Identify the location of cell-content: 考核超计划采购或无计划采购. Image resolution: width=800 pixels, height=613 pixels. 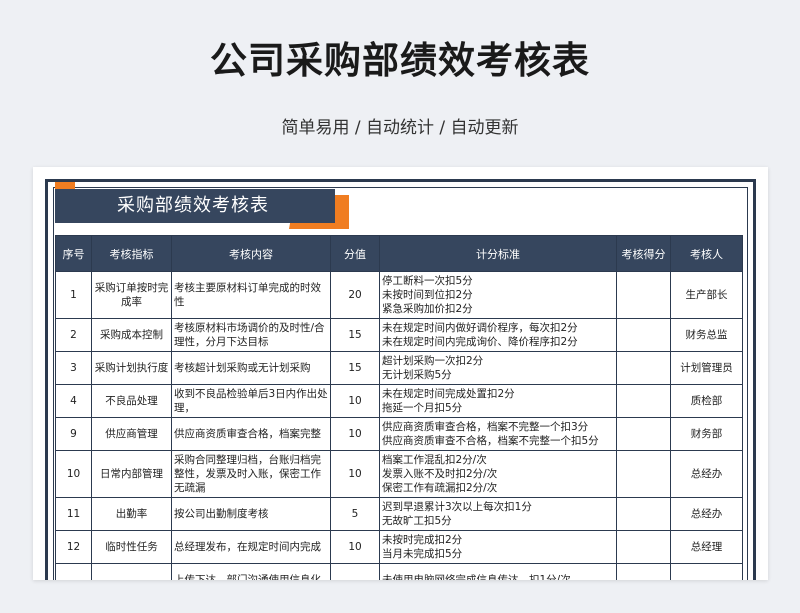
(251, 368).